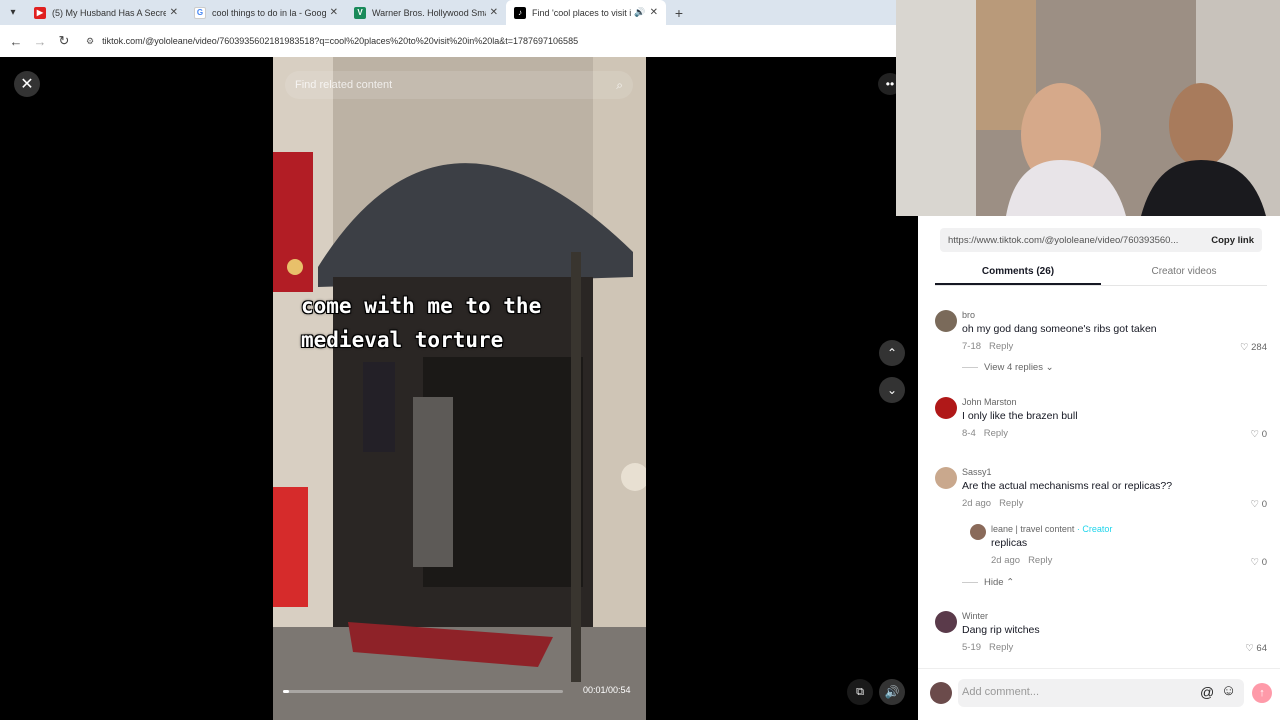  What do you see at coordinates (1059, 329) in the screenshot?
I see `comment-text: oh my god dang someone's ribs got taken` at bounding box center [1059, 329].